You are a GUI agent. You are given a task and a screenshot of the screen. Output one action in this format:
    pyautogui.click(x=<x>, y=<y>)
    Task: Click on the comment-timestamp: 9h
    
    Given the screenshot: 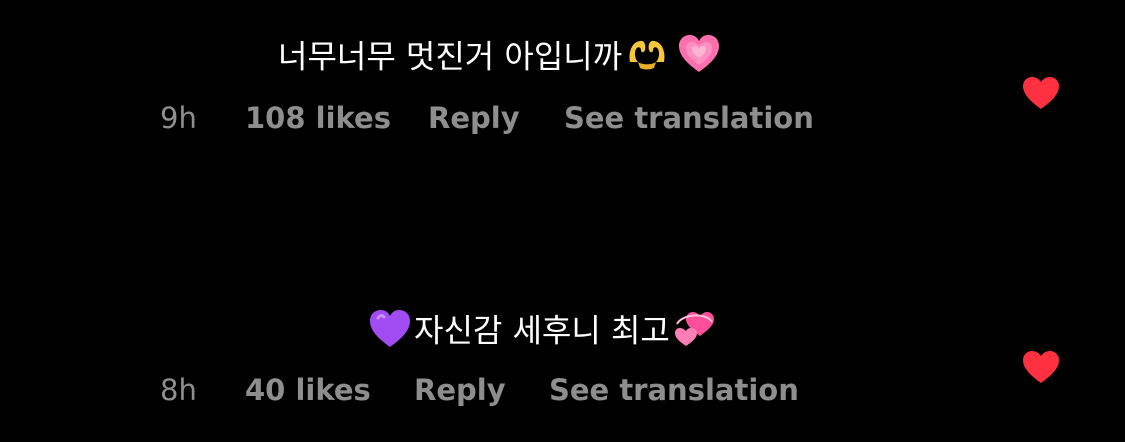 What is the action you would take?
    pyautogui.click(x=178, y=118)
    